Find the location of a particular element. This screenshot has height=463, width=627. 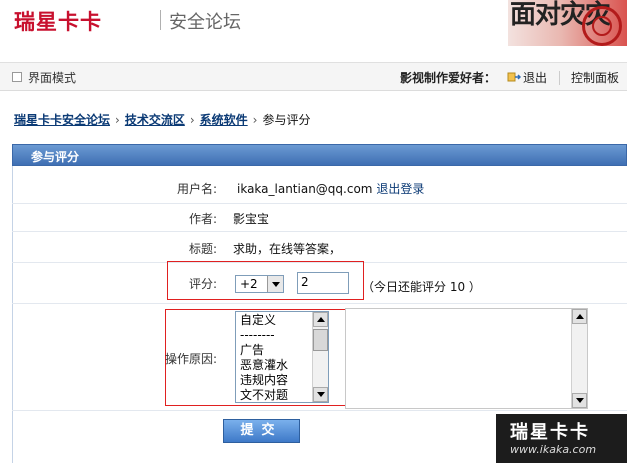

username-text: ikaka_lantian@qq.com is located at coordinates (305, 189).